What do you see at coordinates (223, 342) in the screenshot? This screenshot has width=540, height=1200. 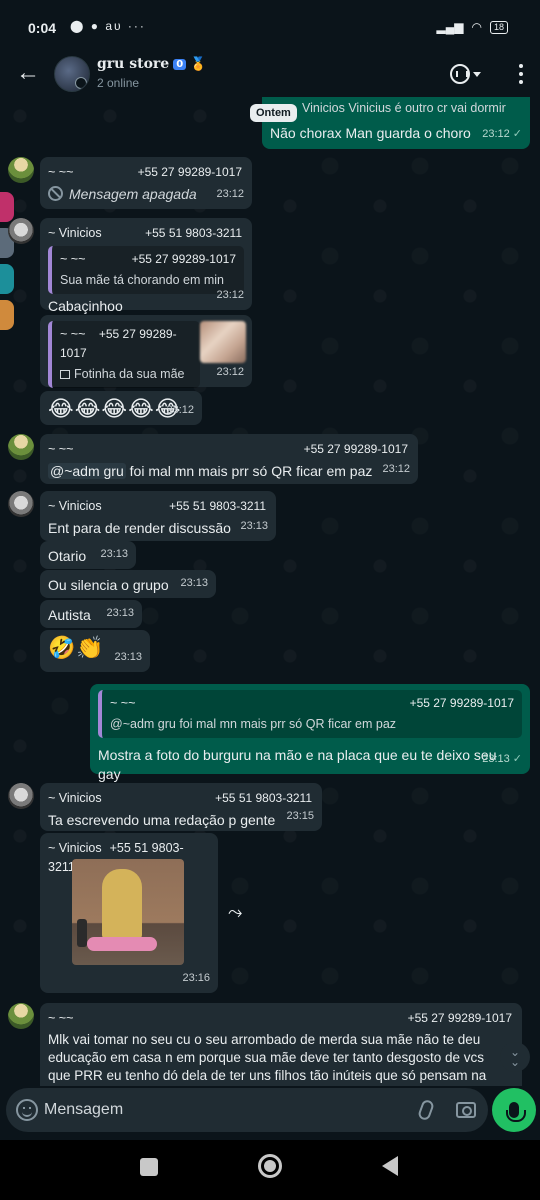 I see `quoted-photo-thumbnail` at bounding box center [223, 342].